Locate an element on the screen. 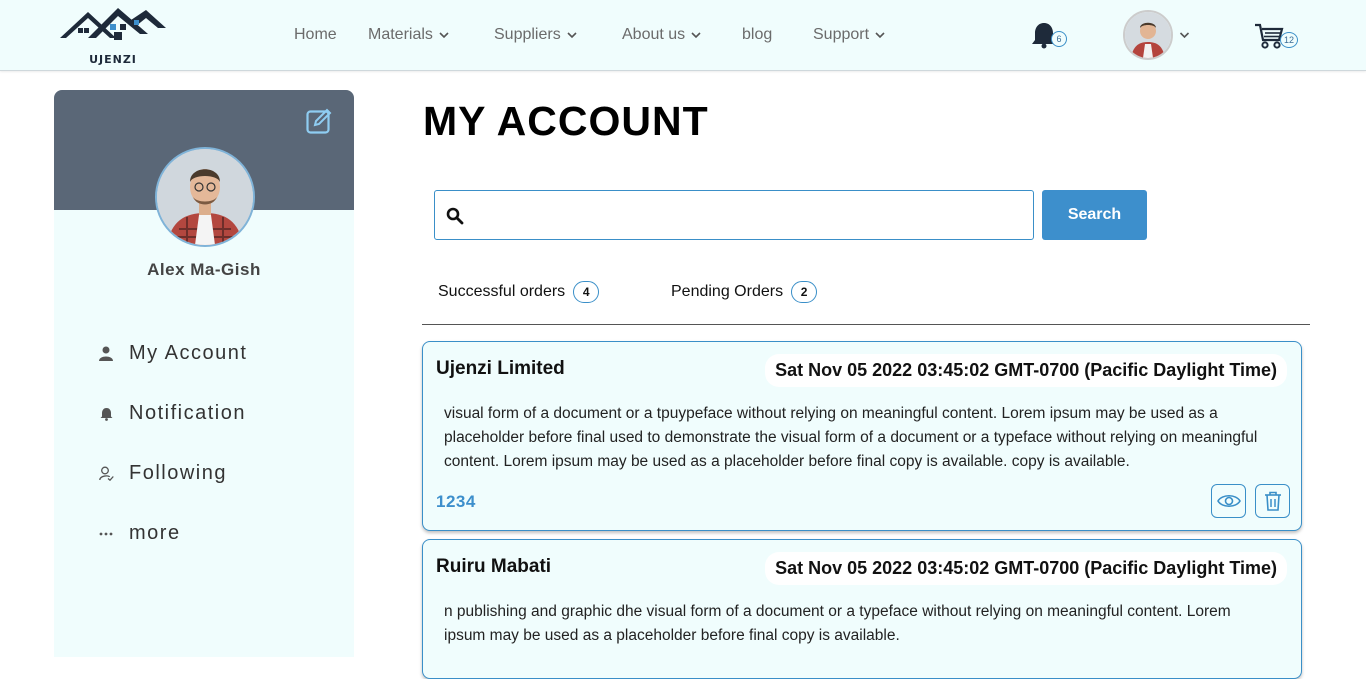  page-title: MY ACCOUNT is located at coordinates (566, 121).